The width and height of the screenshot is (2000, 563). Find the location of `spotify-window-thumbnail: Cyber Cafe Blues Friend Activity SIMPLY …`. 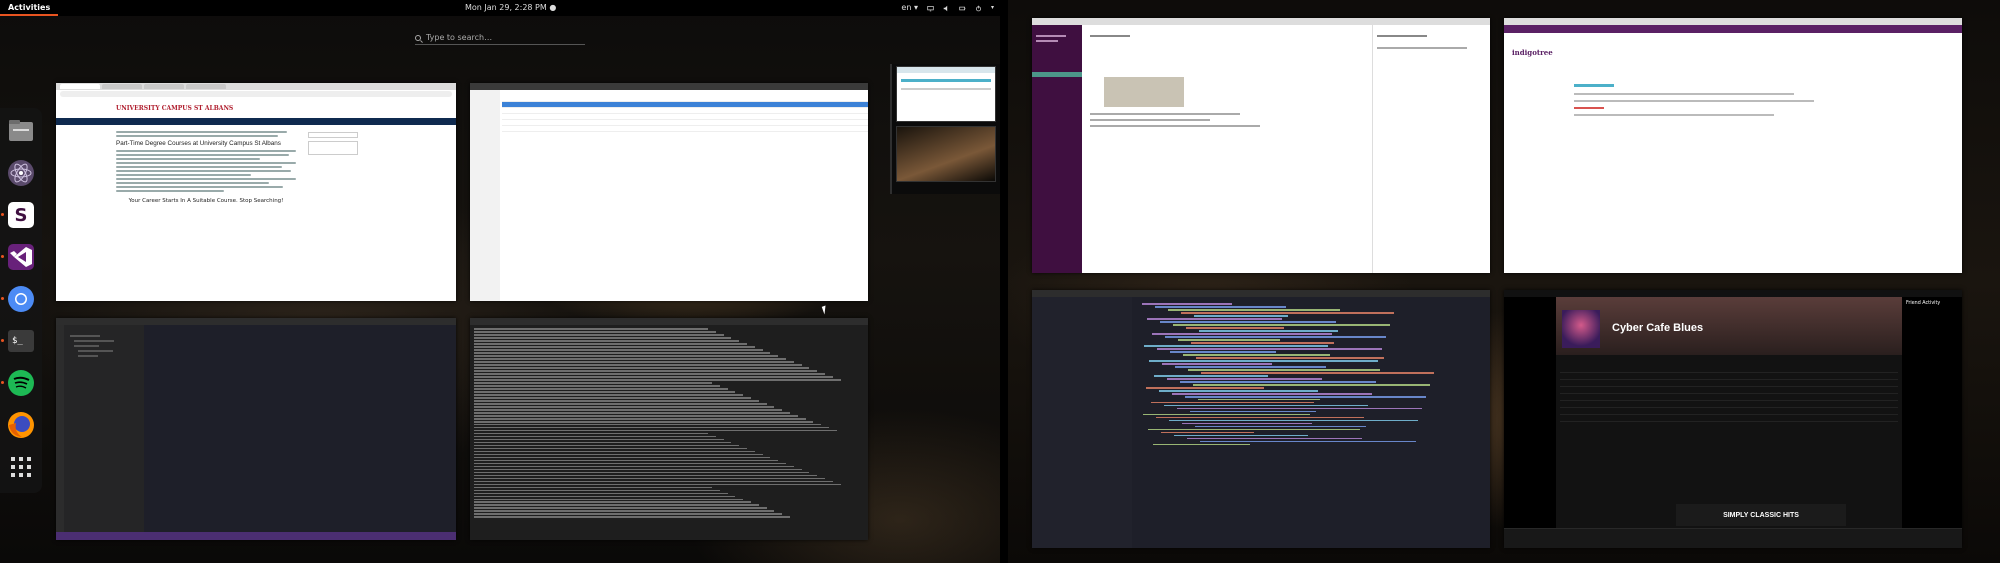

spotify-window-thumbnail: Cyber Cafe Blues Friend Activity SIMPLY … is located at coordinates (1733, 419).